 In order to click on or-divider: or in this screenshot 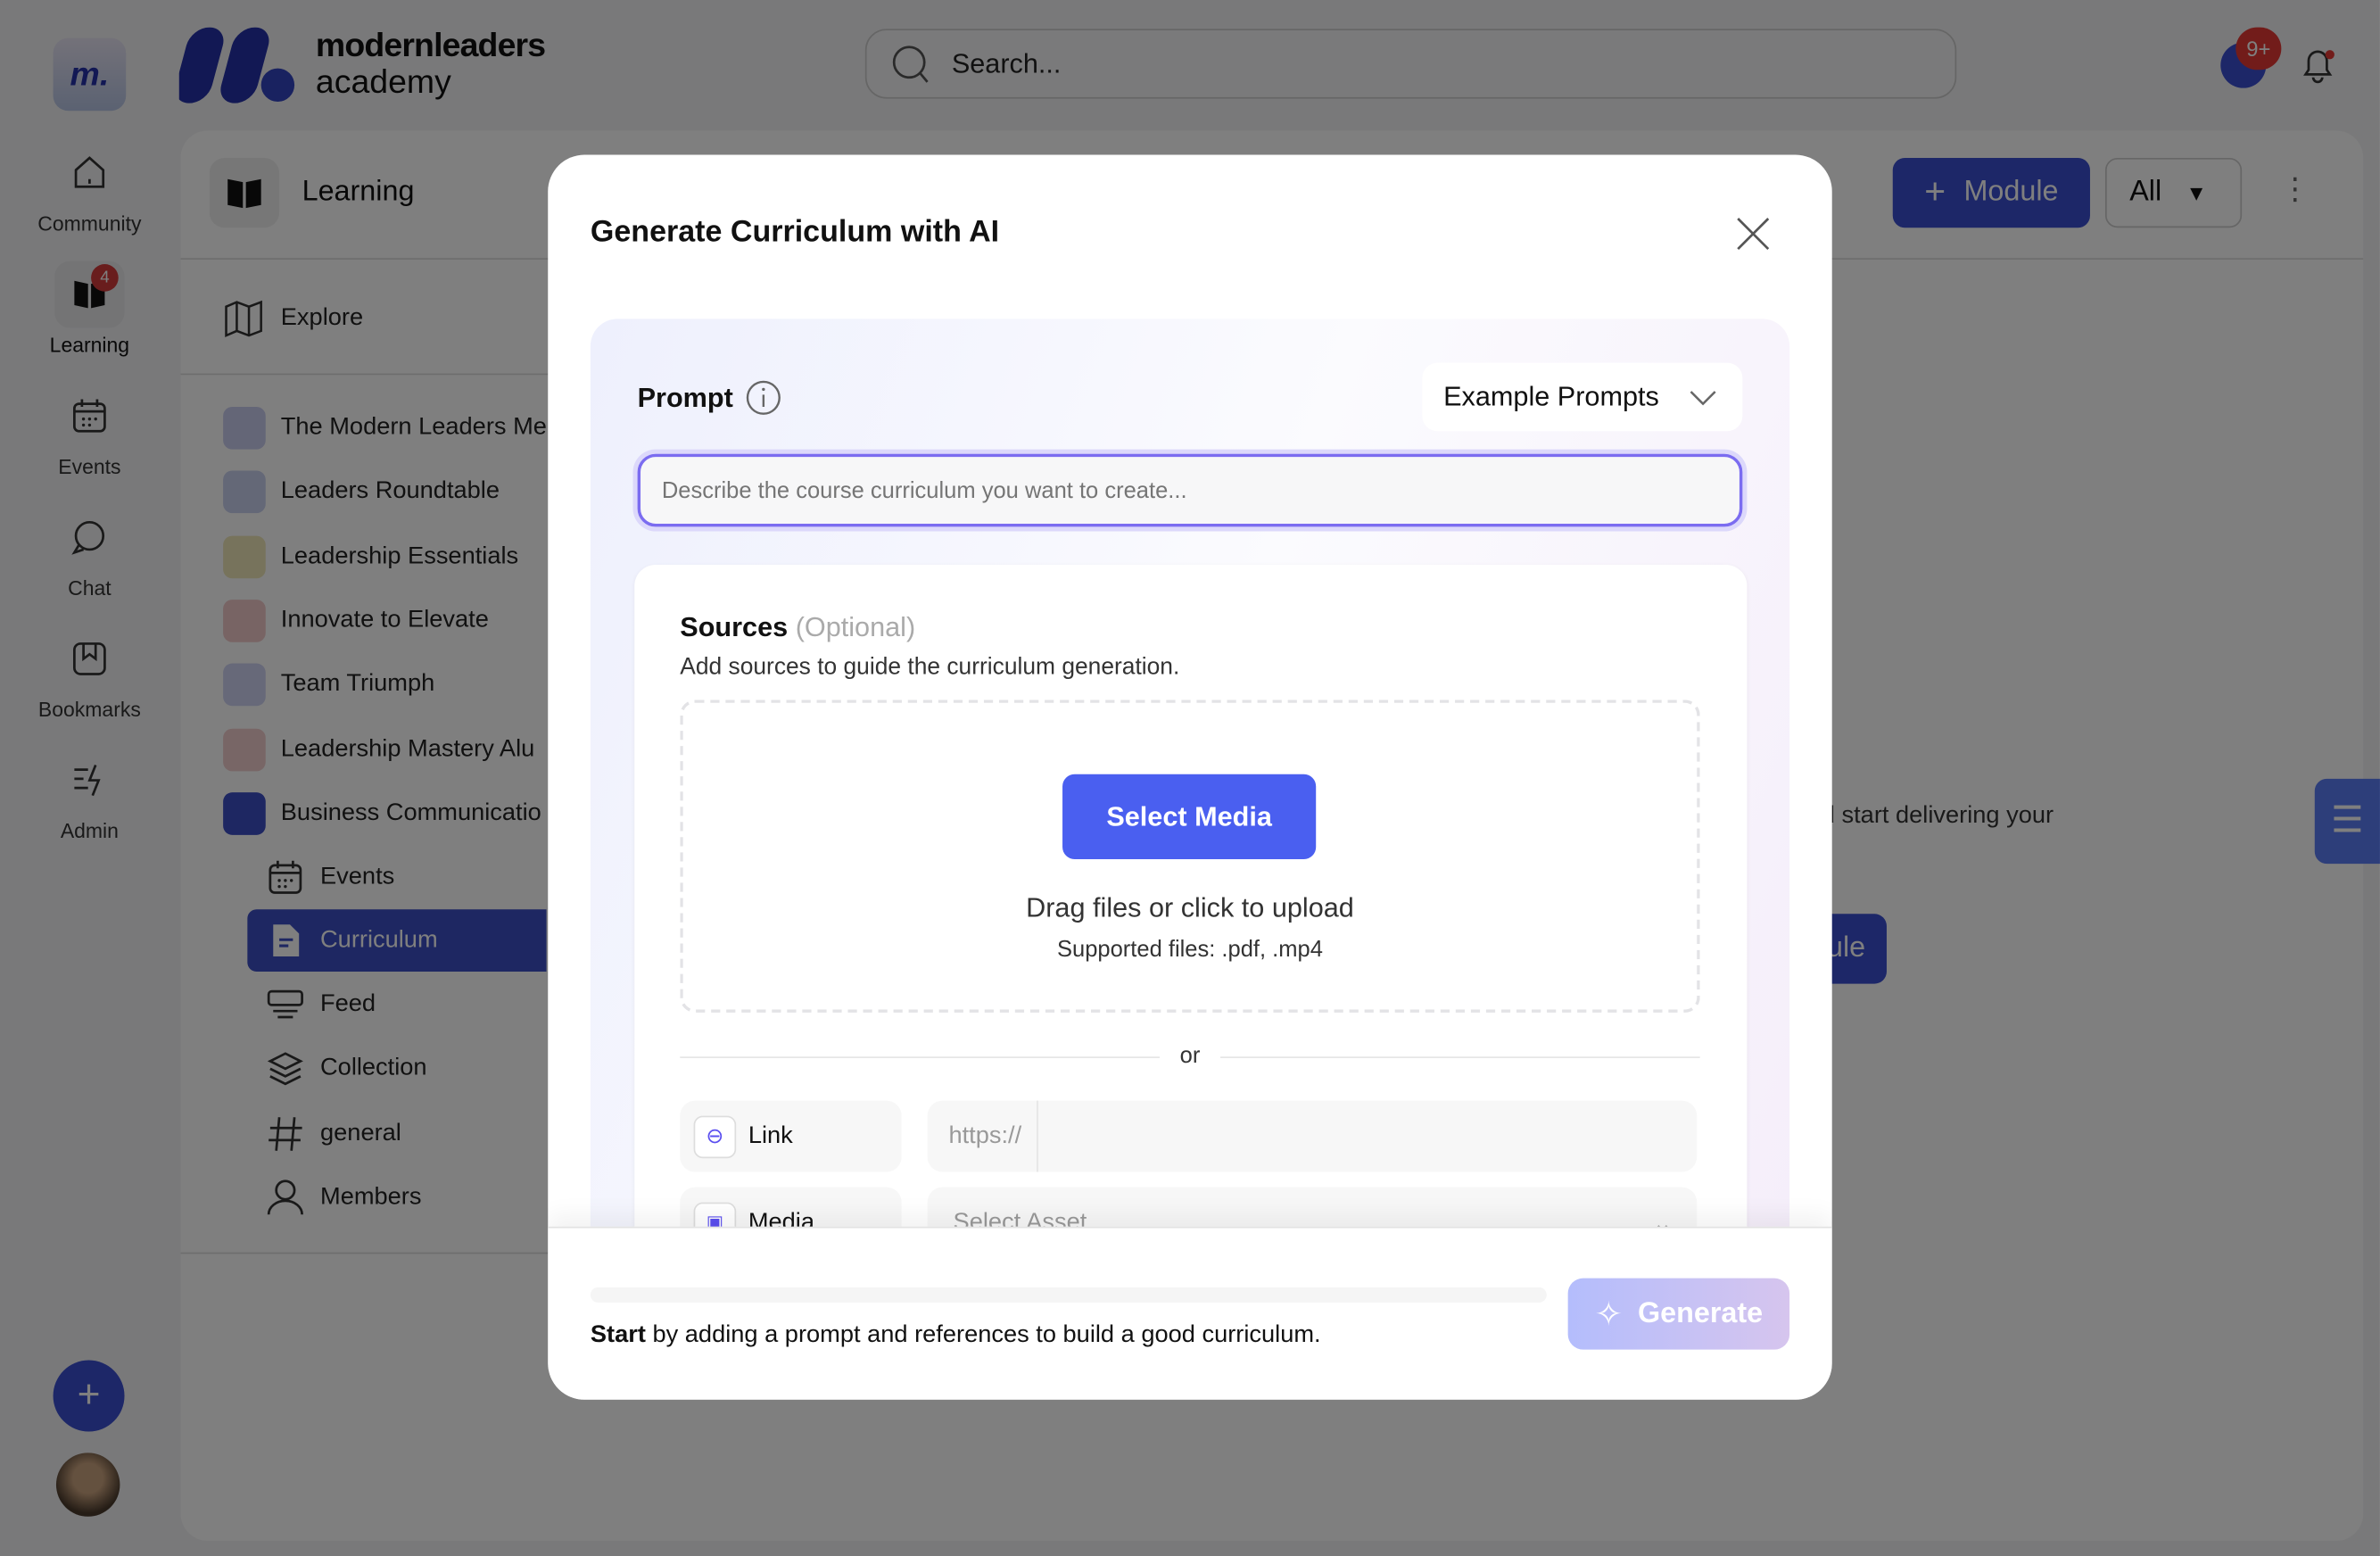, I will do `click(1190, 1055)`.